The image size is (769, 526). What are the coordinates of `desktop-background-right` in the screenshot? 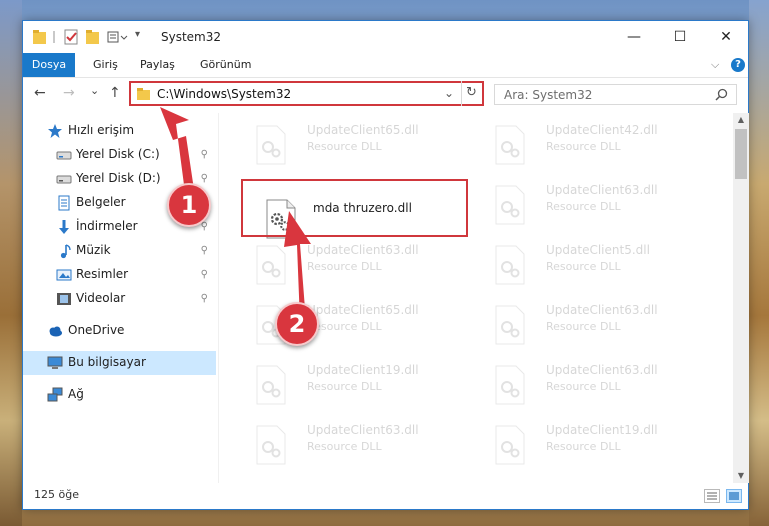 It's located at (759, 263).